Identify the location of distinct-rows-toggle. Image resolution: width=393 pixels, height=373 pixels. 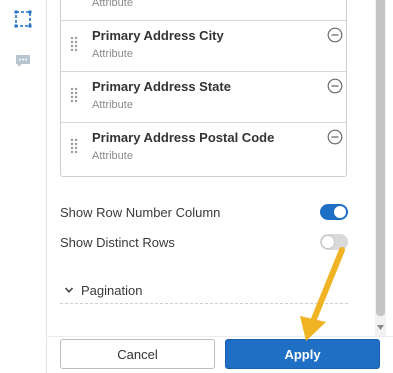
(334, 242).